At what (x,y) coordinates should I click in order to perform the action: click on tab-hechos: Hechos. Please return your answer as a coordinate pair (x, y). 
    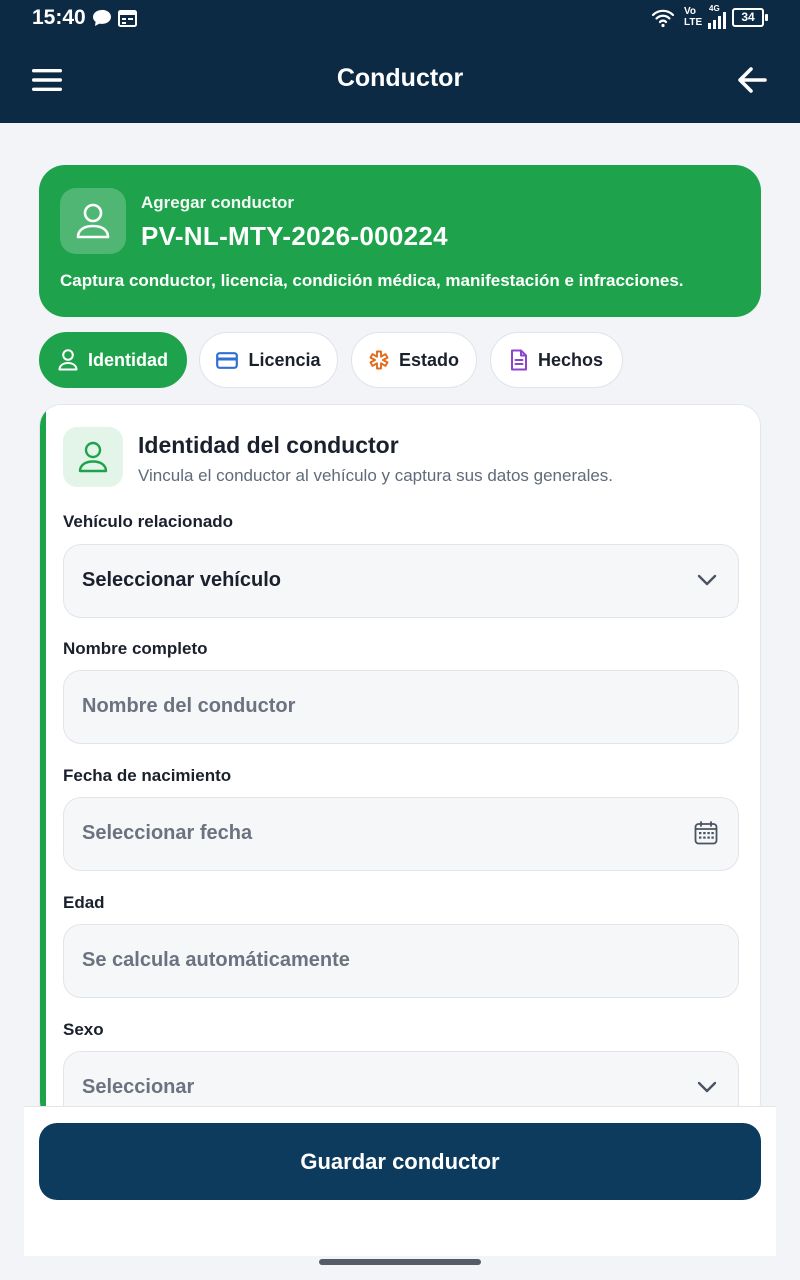
    Looking at the image, I should click on (556, 360).